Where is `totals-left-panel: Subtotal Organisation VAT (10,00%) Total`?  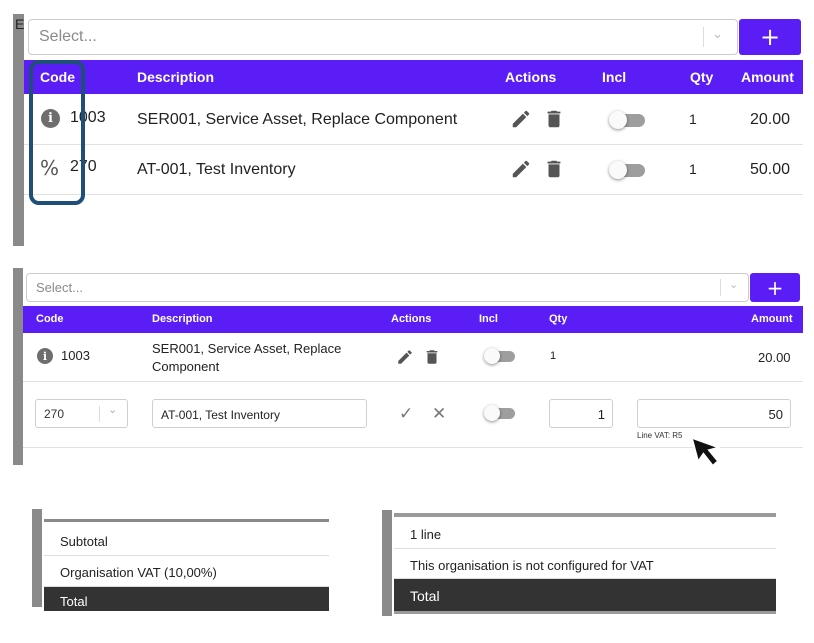 totals-left-panel: Subtotal Organisation VAT (10,00%) Total is located at coordinates (186, 565).